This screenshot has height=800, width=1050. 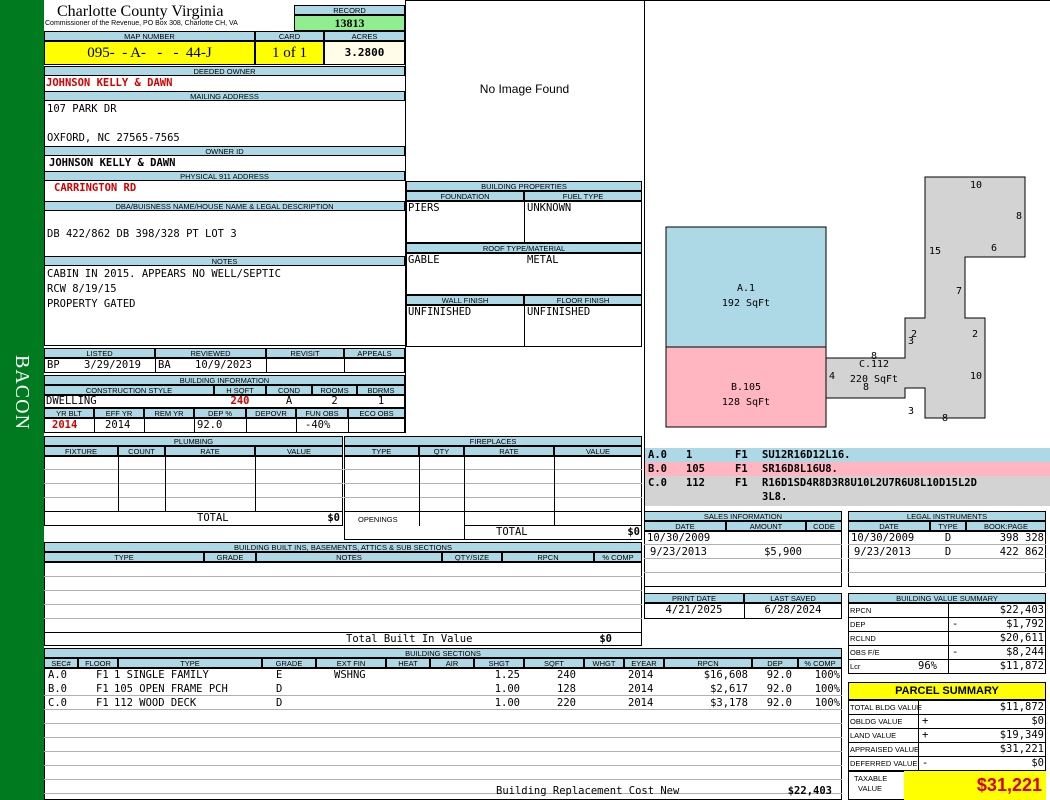 What do you see at coordinates (509, 451) in the screenshot?
I see `col-fp-rate: RATE` at bounding box center [509, 451].